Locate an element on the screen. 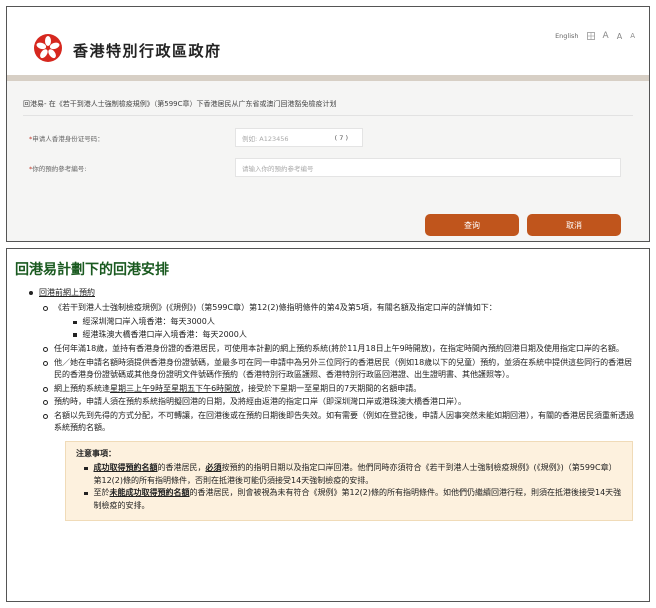  government-title: 香港特別行政區政府 is located at coordinates (147, 51).